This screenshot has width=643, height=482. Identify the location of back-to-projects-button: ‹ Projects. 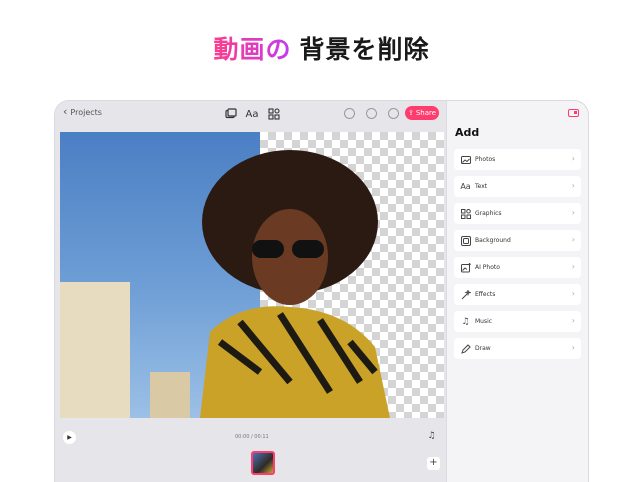
(82, 111).